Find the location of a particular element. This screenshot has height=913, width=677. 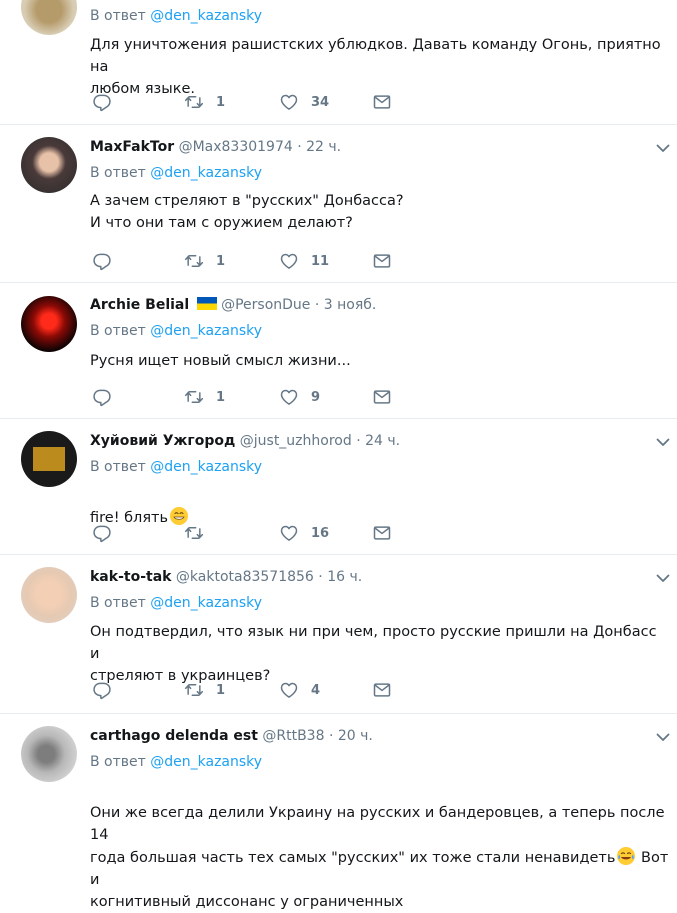

tweet-time: 20 ч. is located at coordinates (355, 736).